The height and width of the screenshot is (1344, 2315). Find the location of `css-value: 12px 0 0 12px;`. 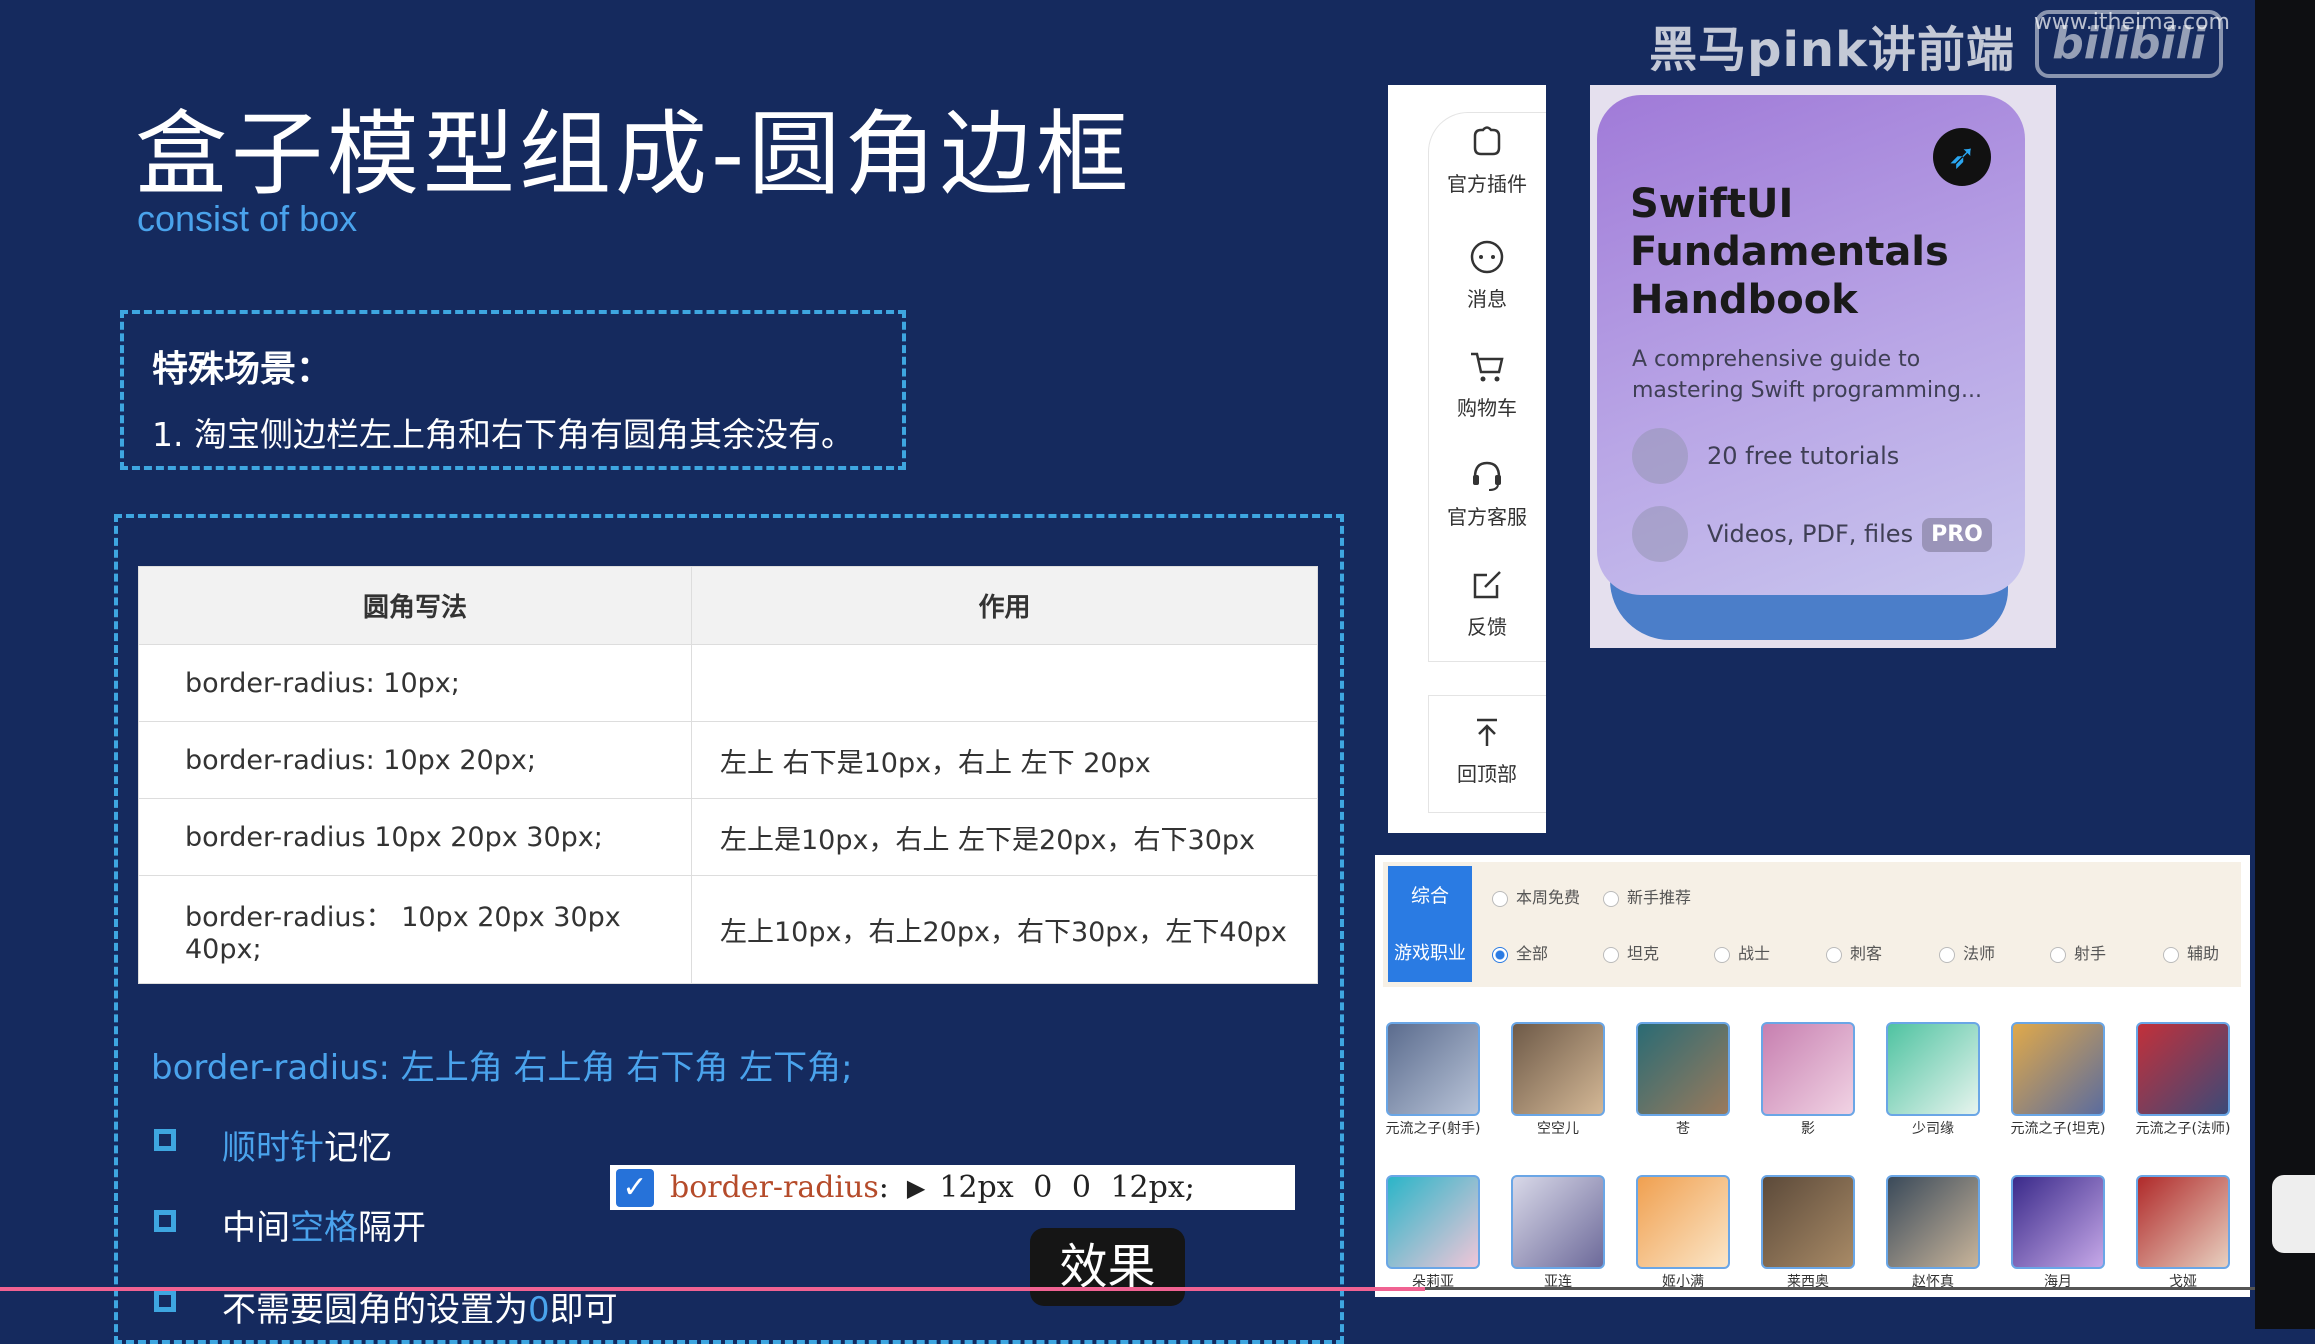

css-value: 12px 0 0 12px; is located at coordinates (1067, 1187).